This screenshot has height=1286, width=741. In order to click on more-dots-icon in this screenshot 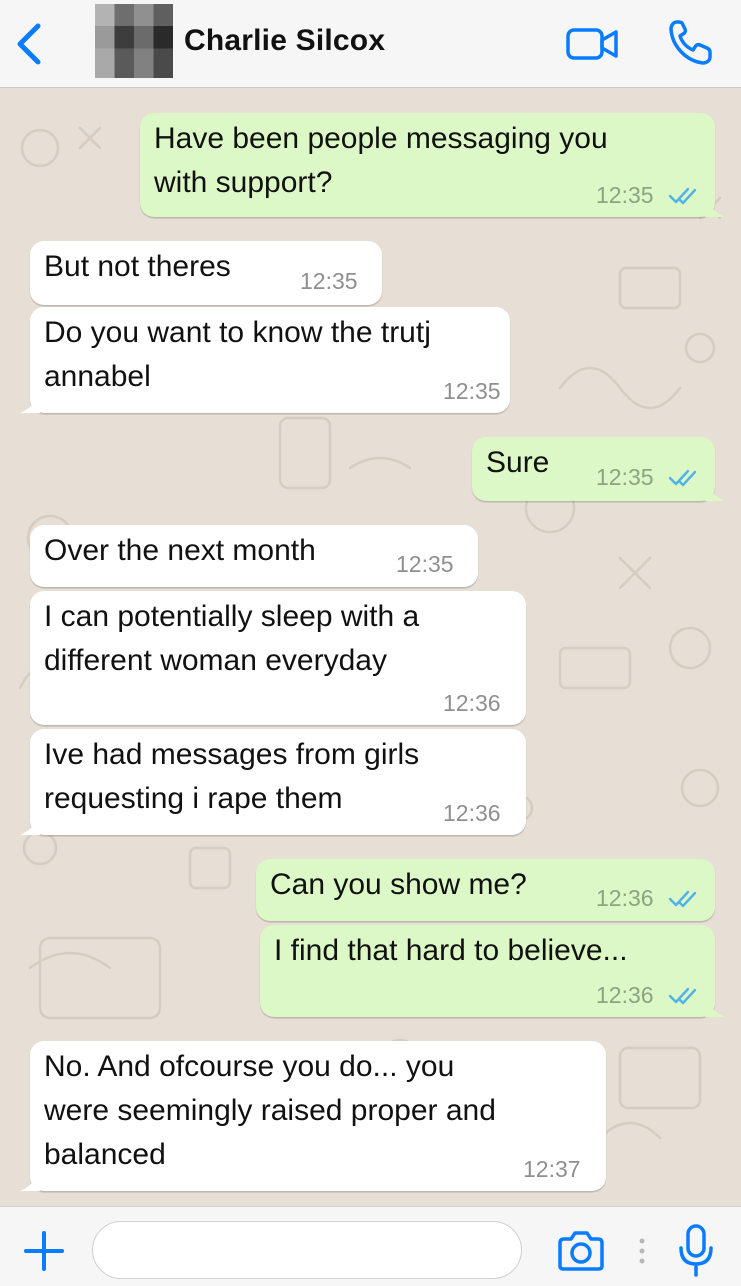, I will do `click(642, 1251)`.